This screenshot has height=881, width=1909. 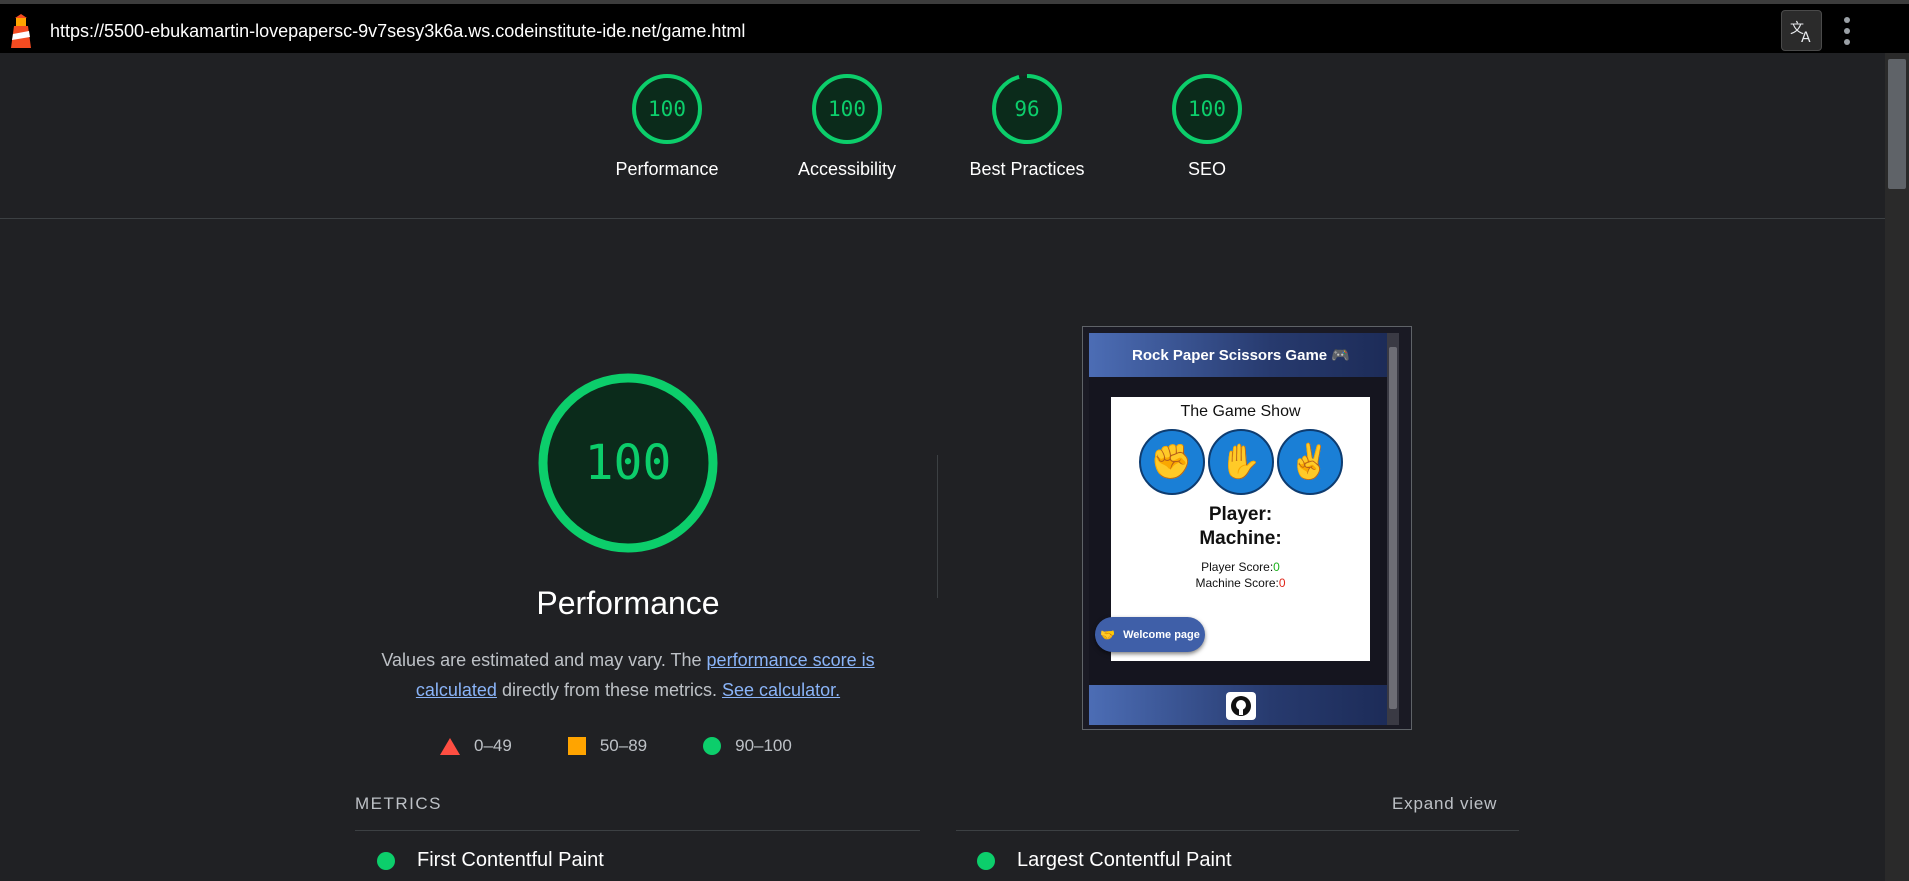 What do you see at coordinates (1282, 583) in the screenshot?
I see `machine-score-value: 0` at bounding box center [1282, 583].